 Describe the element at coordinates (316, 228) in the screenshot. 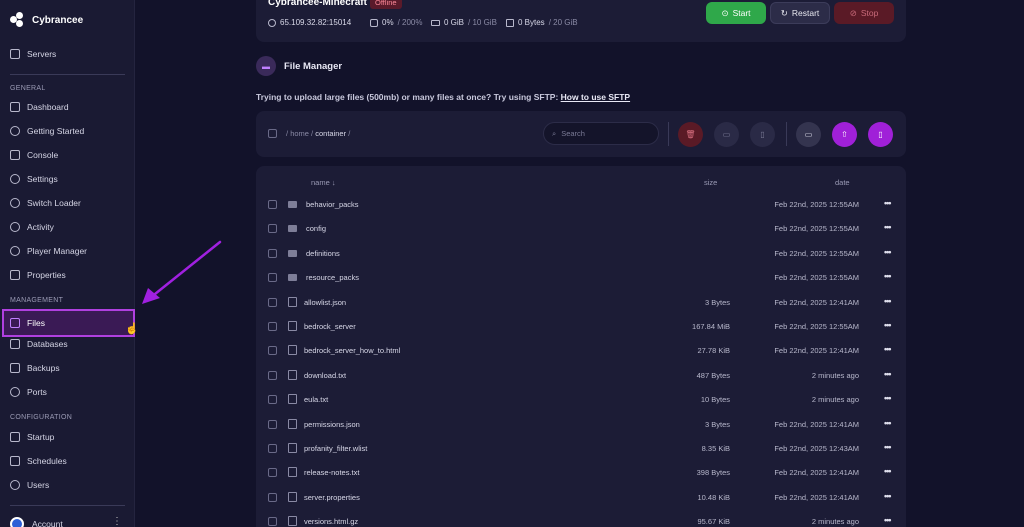

I see `file-name: config` at that location.